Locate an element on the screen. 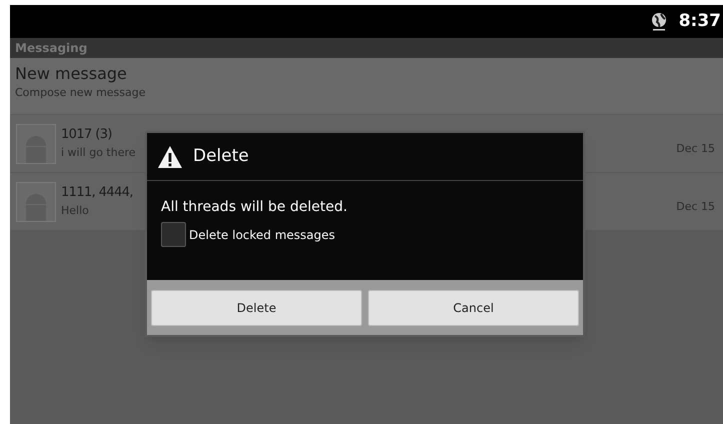 The image size is (723, 424). new-message-title: New message is located at coordinates (71, 74).